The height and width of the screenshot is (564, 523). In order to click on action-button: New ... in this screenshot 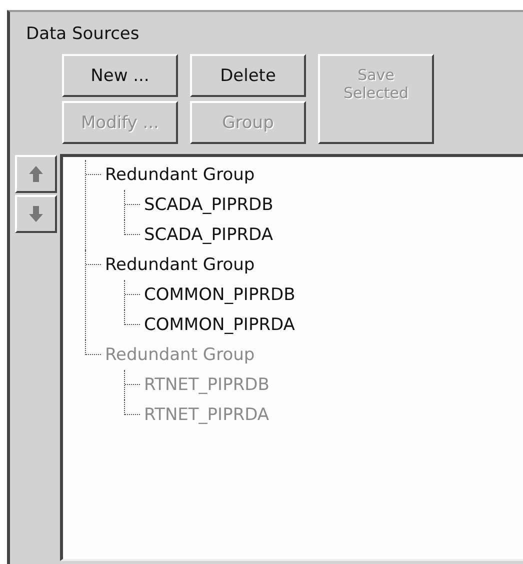, I will do `click(120, 75)`.